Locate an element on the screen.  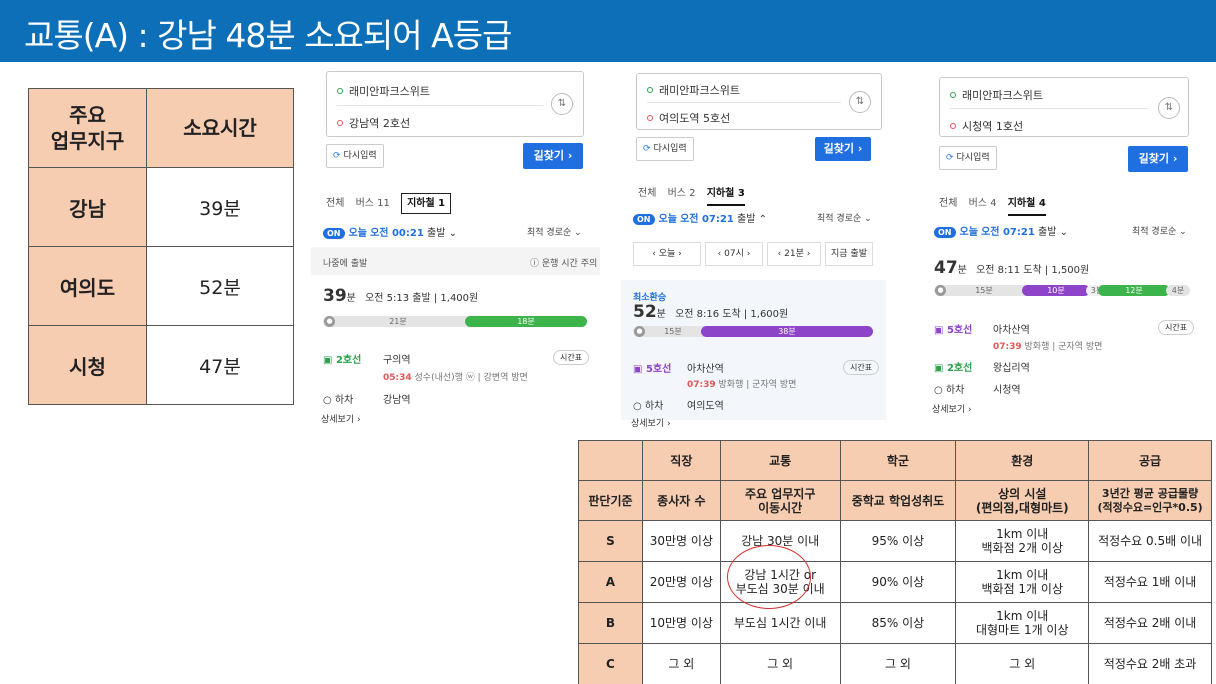
header-cell: 환경 is located at coordinates (1022, 460).